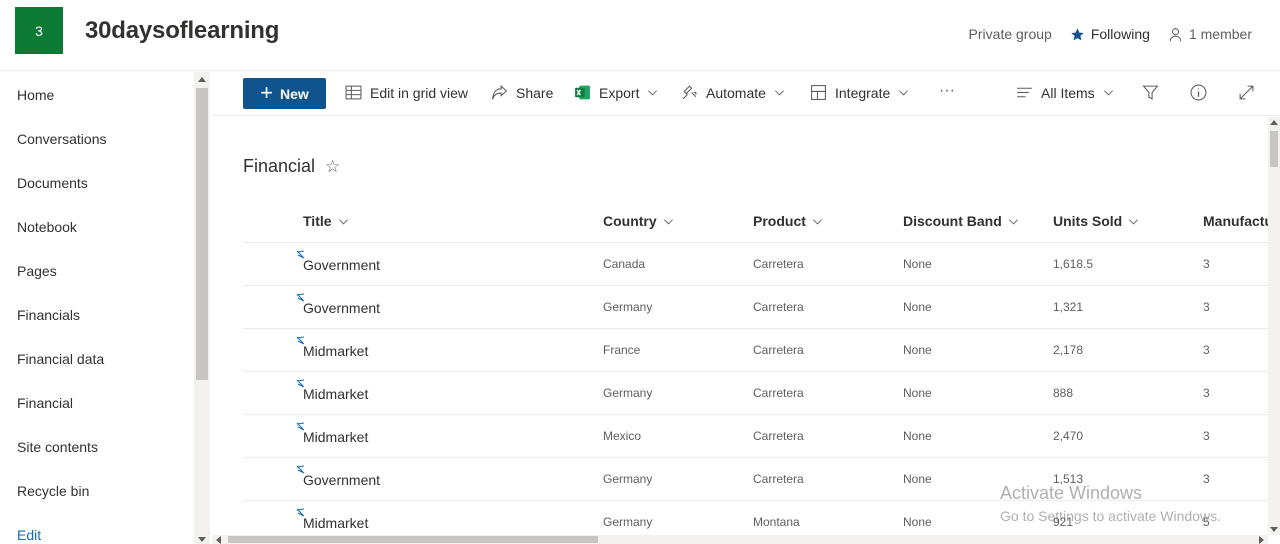  What do you see at coordinates (218, 540) in the screenshot?
I see `scroll-left-arrow` at bounding box center [218, 540].